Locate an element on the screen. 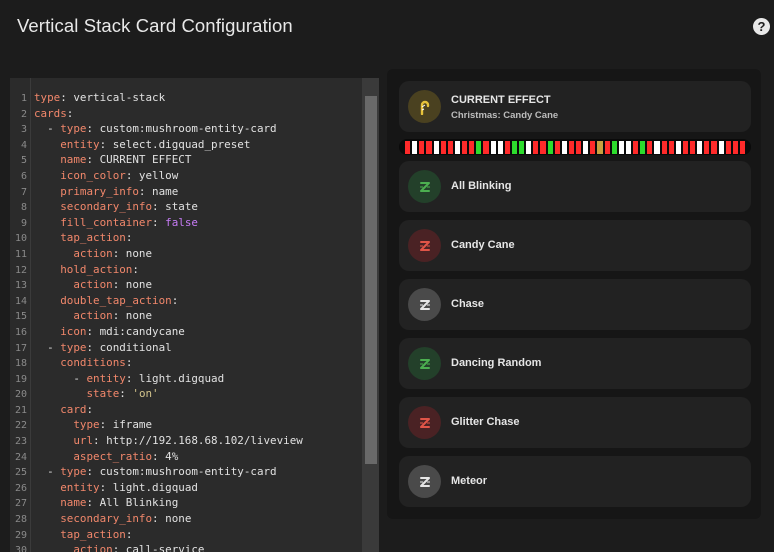 The height and width of the screenshot is (552, 774). code-line: 25 - type: custom:mushroom-entity-card is located at coordinates (186, 472).